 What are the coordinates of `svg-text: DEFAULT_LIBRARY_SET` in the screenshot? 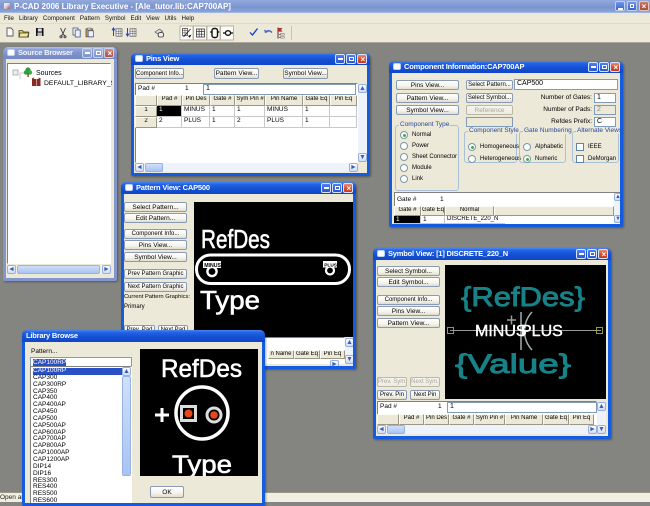 It's located at (78, 83).